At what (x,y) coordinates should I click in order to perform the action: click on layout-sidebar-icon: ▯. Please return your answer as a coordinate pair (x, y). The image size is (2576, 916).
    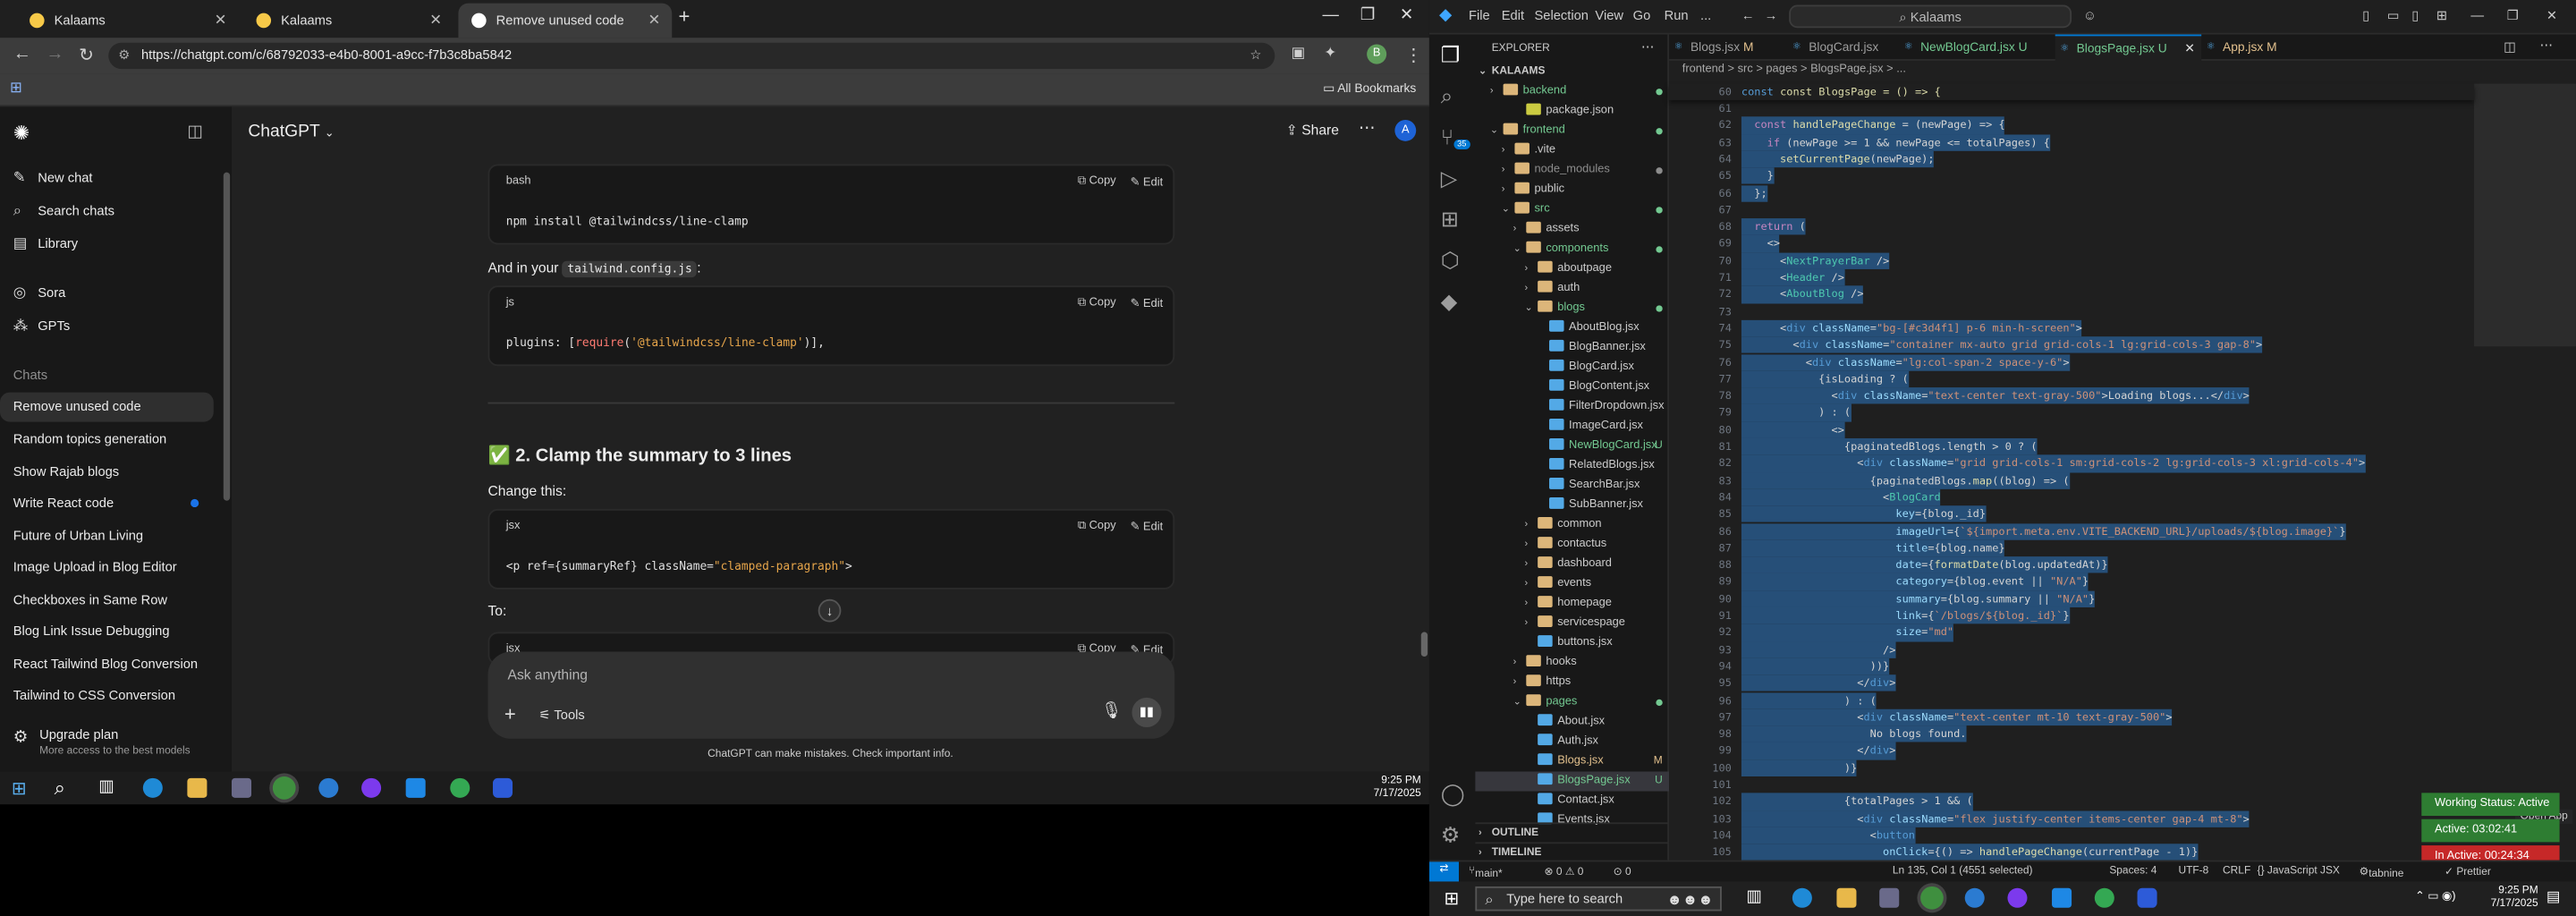
    Looking at the image, I should click on (2365, 15).